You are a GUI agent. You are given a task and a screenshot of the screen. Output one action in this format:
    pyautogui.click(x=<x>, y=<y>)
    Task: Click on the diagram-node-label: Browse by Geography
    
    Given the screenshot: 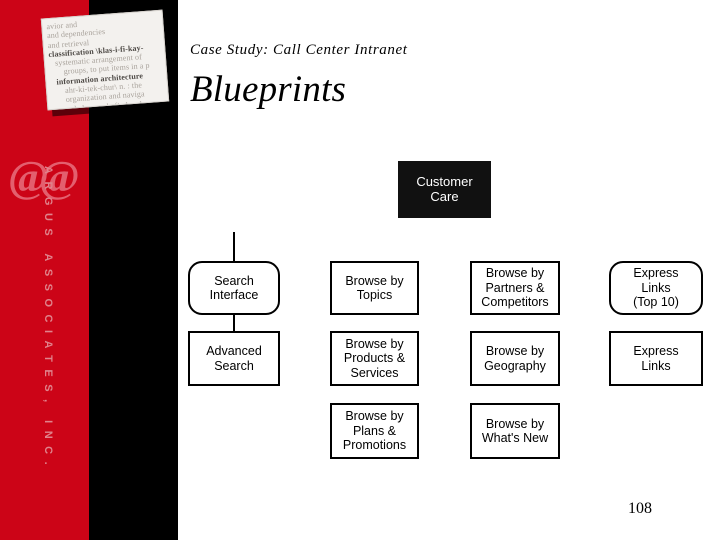 What is the action you would take?
    pyautogui.click(x=515, y=358)
    